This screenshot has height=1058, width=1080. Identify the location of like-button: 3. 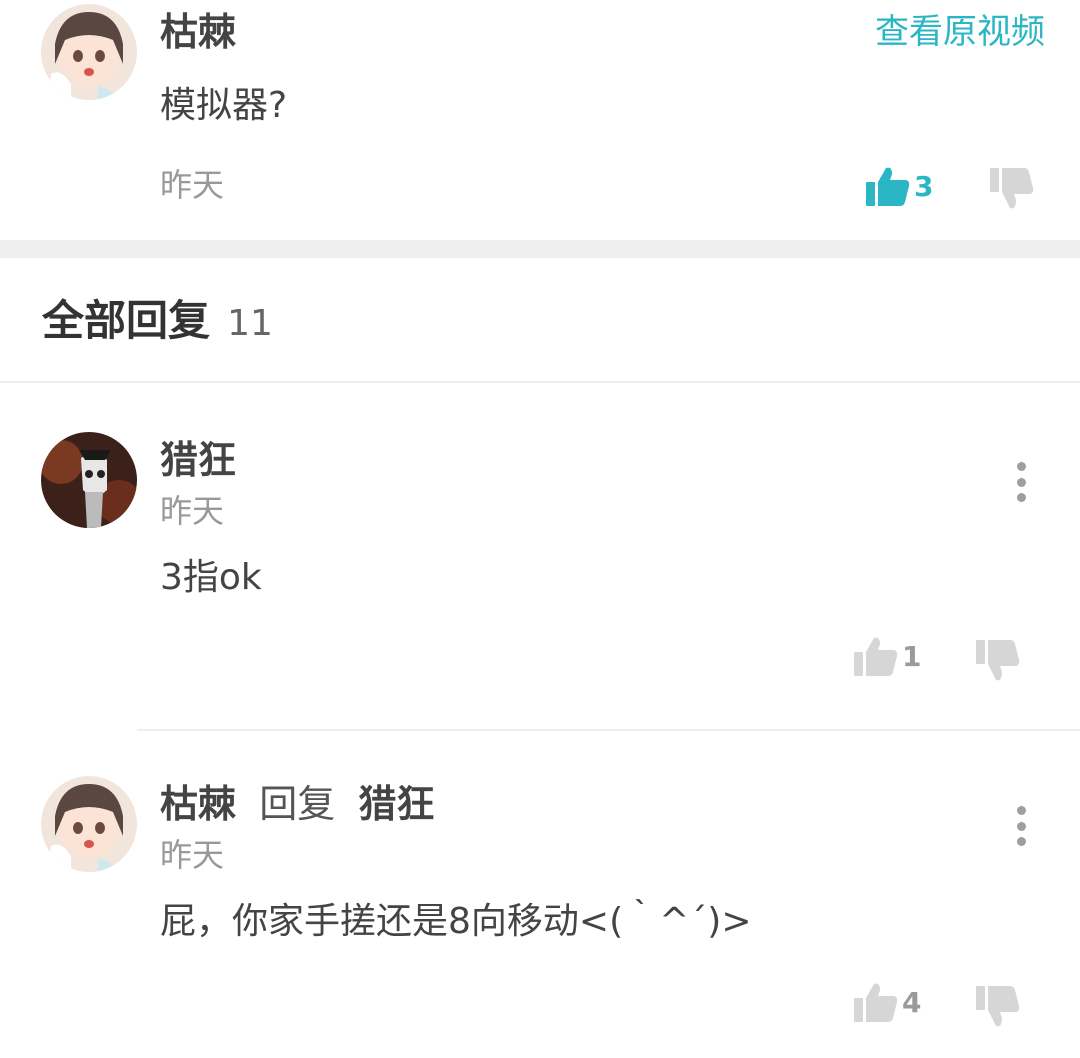
(899, 186).